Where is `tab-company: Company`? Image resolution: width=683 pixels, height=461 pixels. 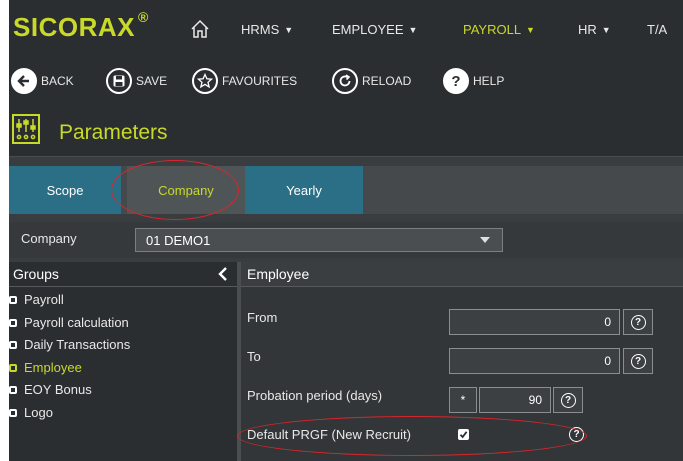
tab-company: Company is located at coordinates (186, 190).